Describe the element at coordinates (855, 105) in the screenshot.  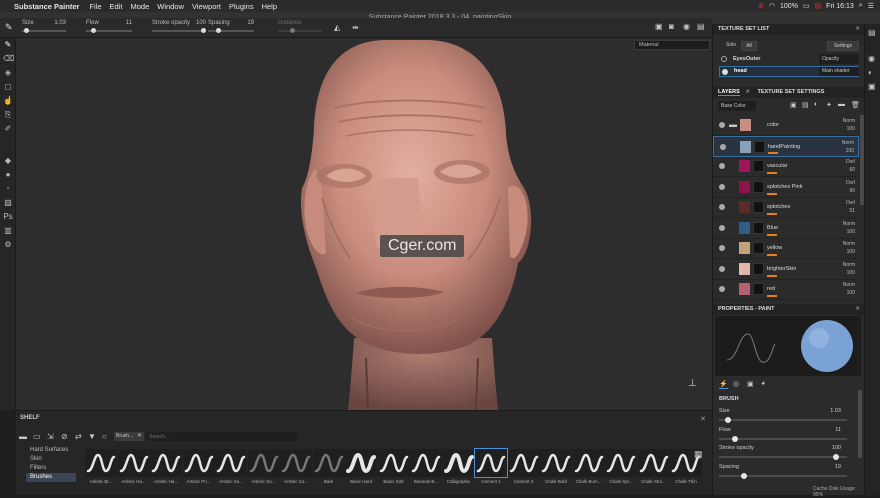
I see `delete-layer-icon: 🗑` at that location.